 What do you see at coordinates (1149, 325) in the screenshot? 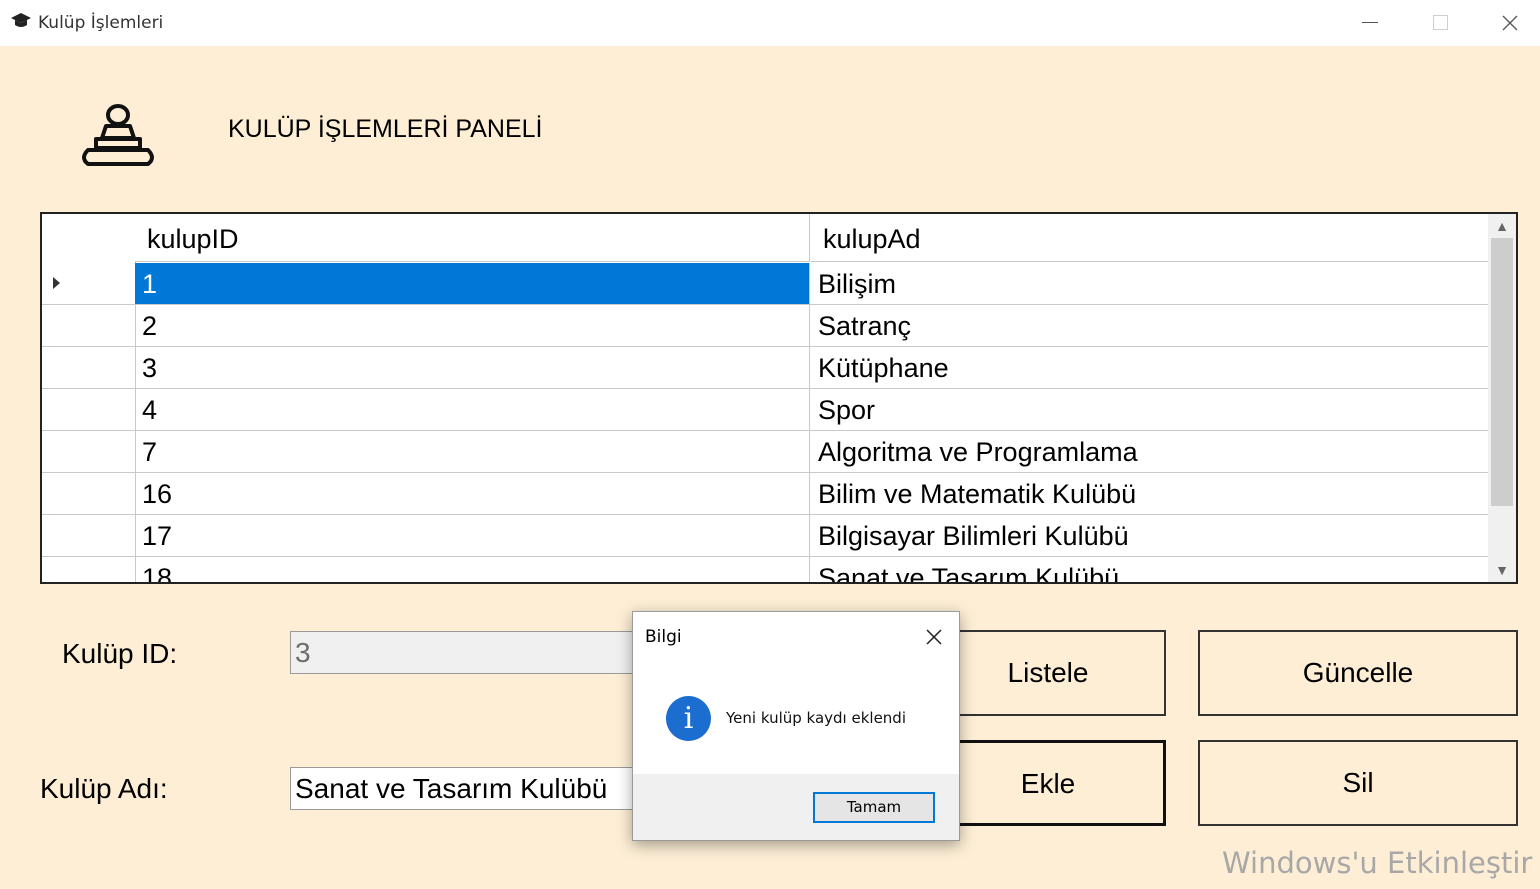
I see `cell-kulupad: Satranç` at bounding box center [1149, 325].